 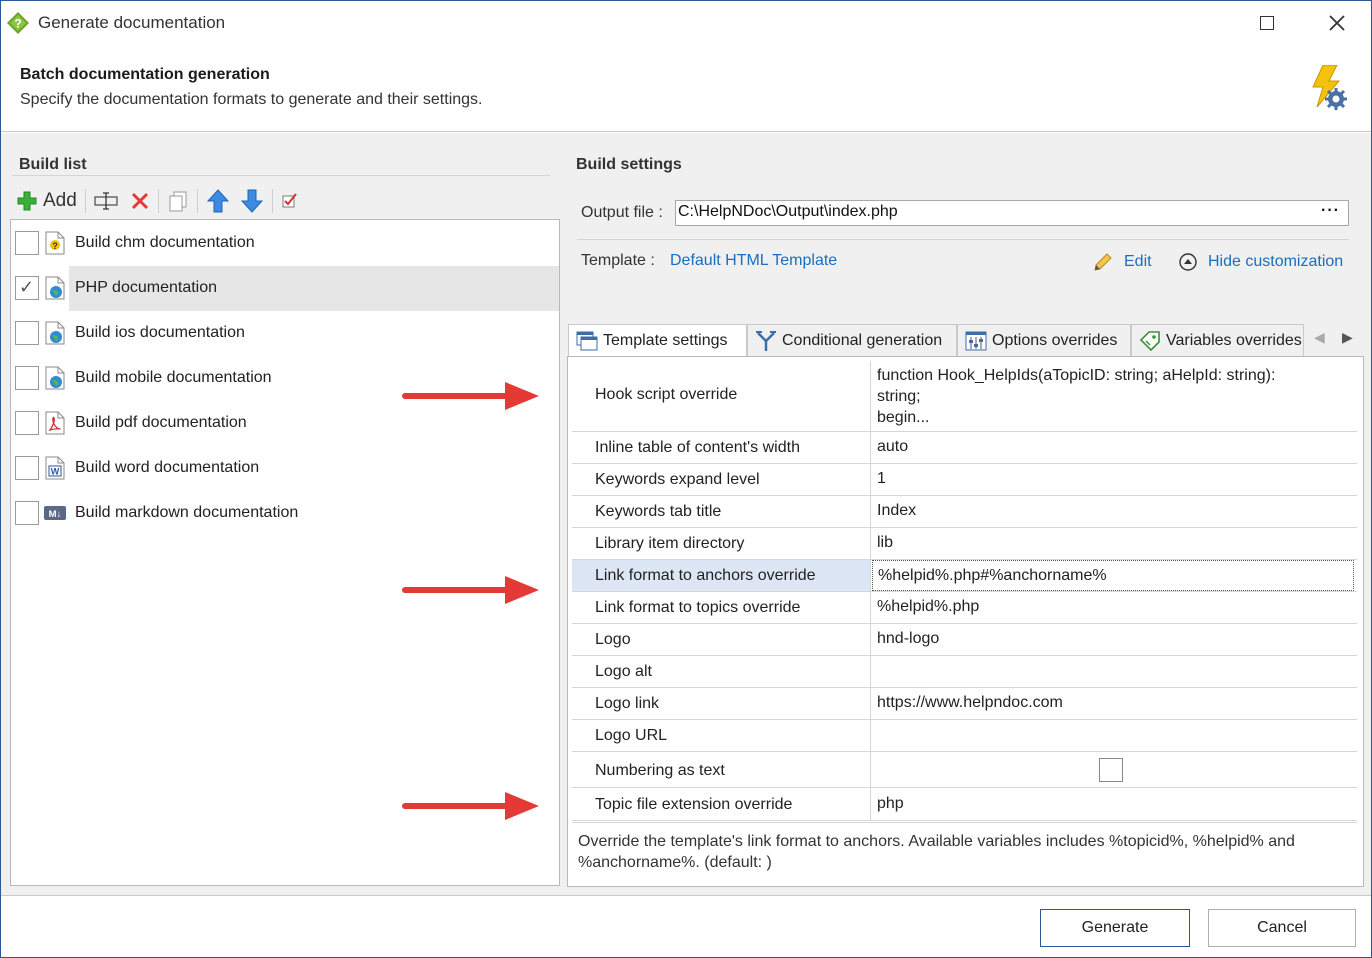 What do you see at coordinates (290, 201) in the screenshot?
I see `check-all-button` at bounding box center [290, 201].